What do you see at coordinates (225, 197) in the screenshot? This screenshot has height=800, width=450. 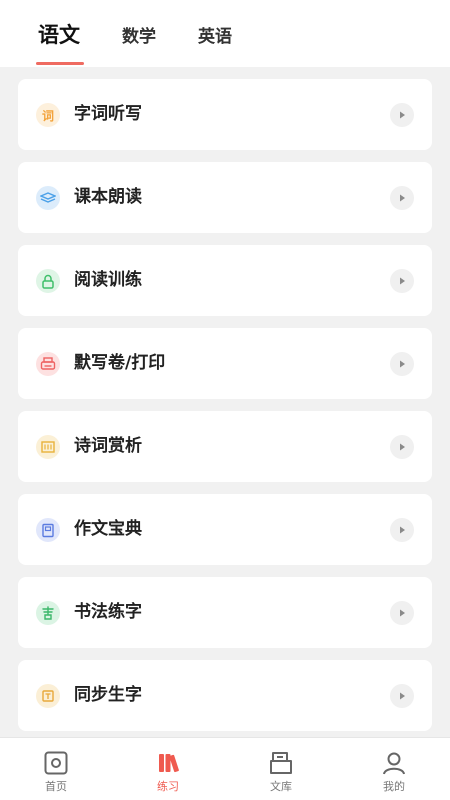 I see `list-item-reading-aloud: 课本朗读` at bounding box center [225, 197].